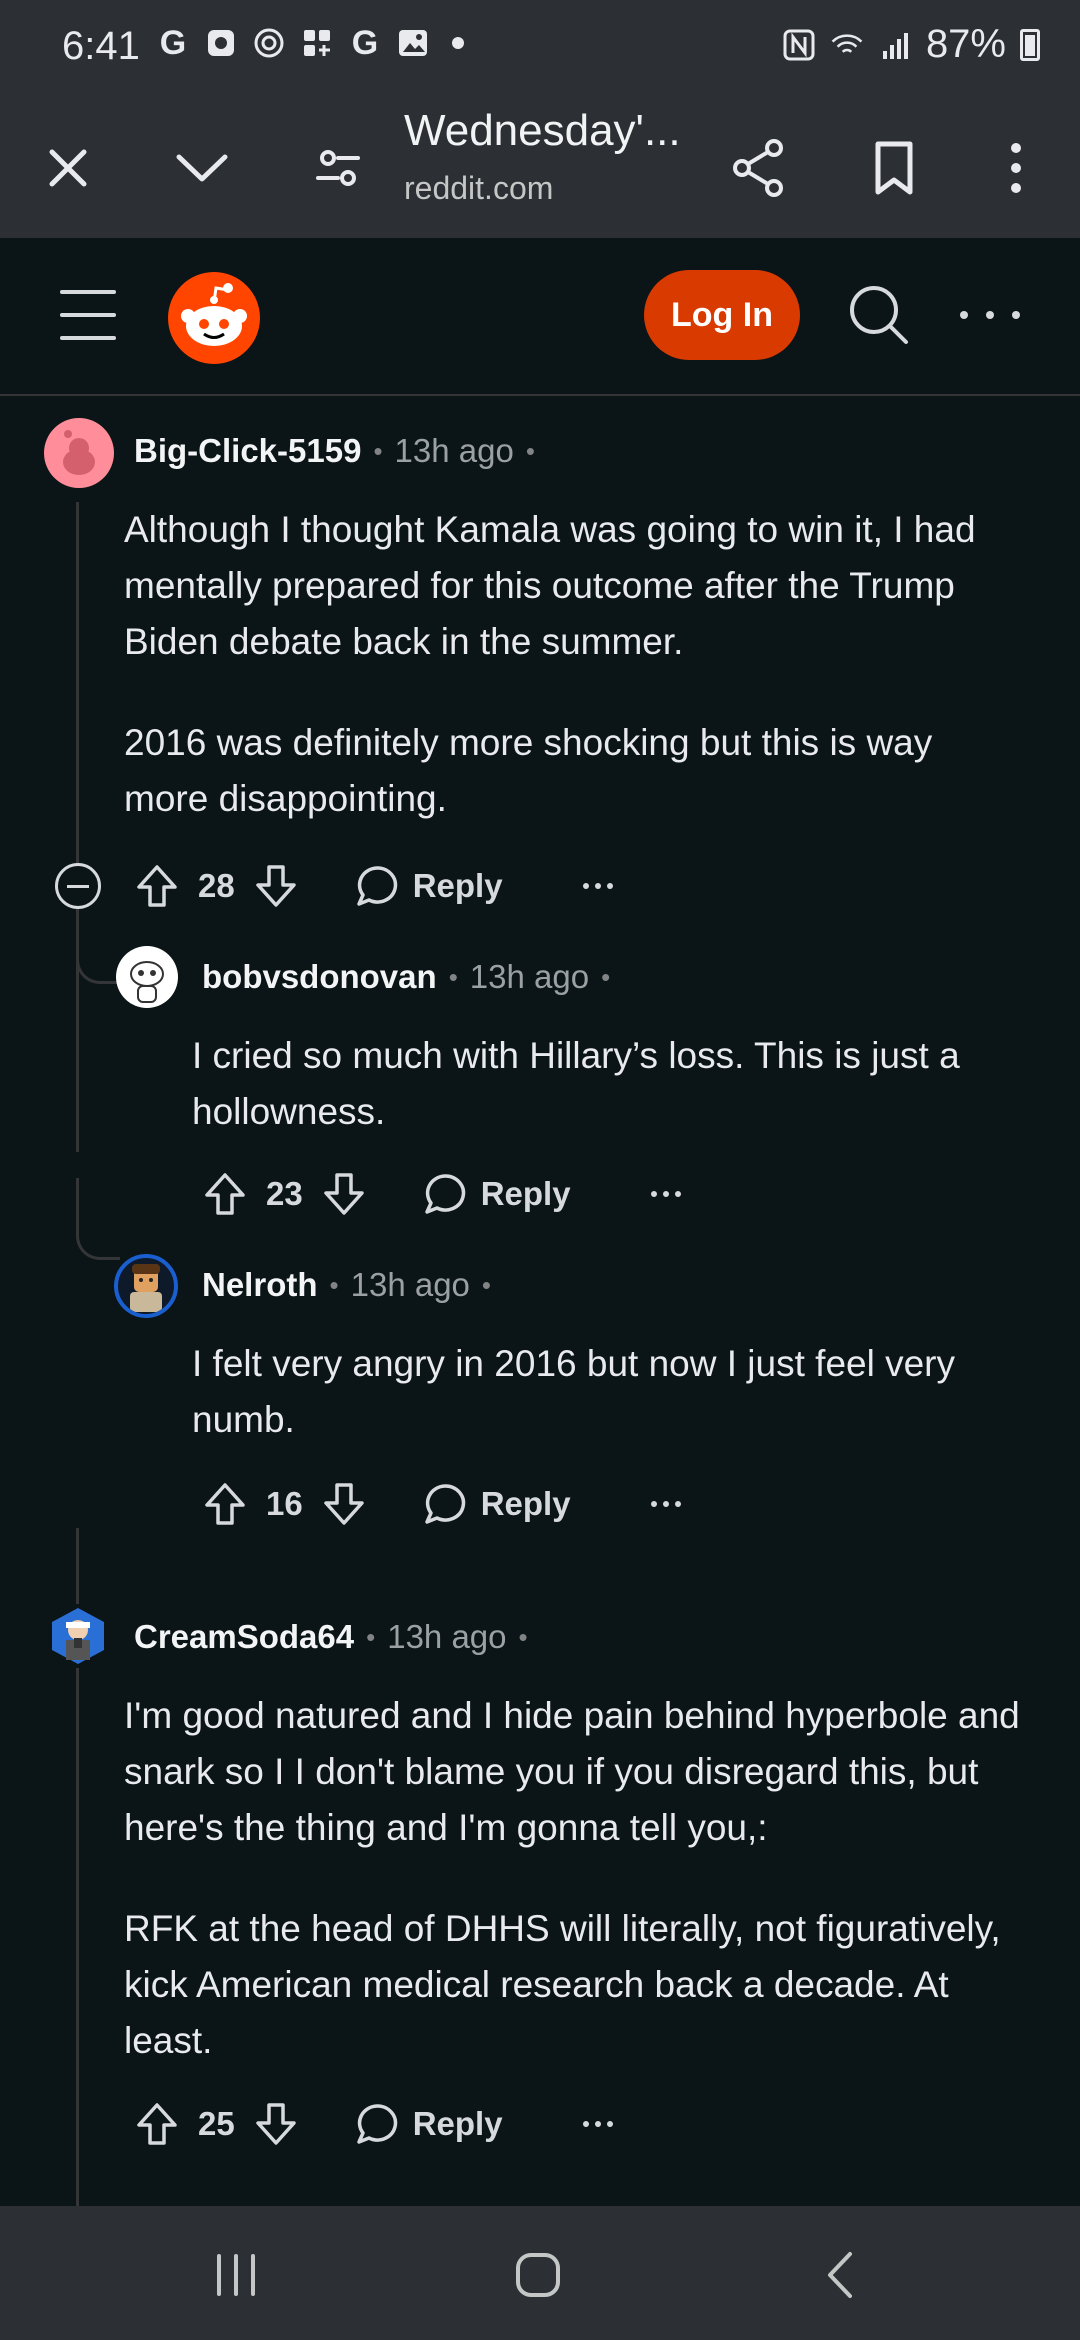 The height and width of the screenshot is (2340, 1080). Describe the element at coordinates (78, 886) in the screenshot. I see `collapse-thread-button` at that location.